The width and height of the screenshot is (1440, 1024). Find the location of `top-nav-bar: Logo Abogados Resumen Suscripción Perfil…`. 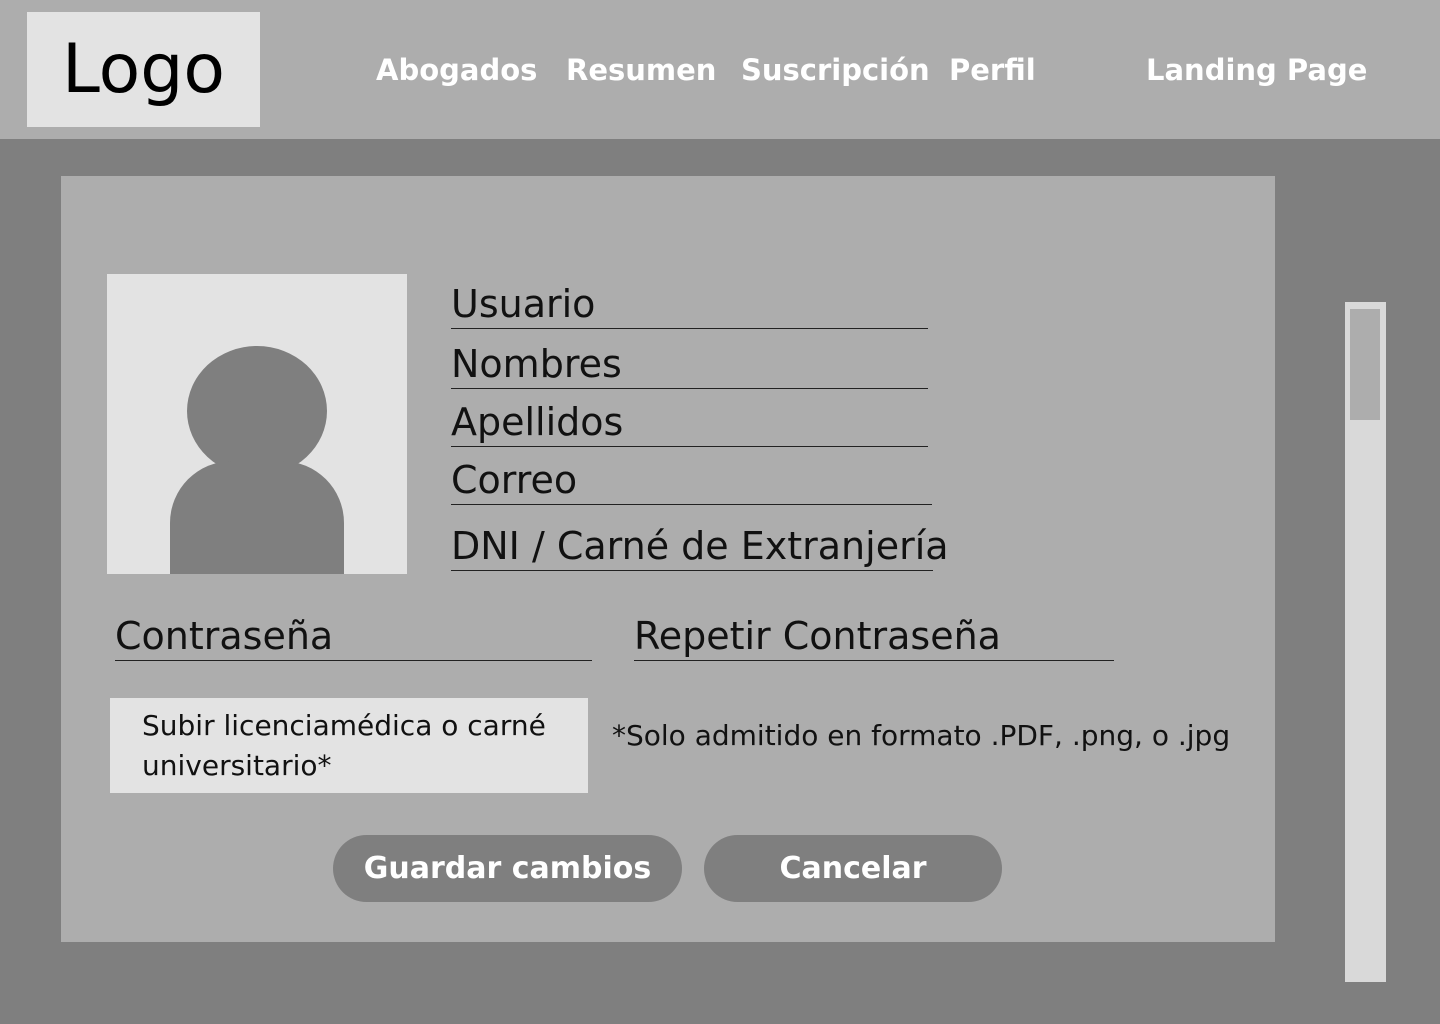

top-nav-bar: Logo Abogados Resumen Suscripción Perfil… is located at coordinates (720, 69).